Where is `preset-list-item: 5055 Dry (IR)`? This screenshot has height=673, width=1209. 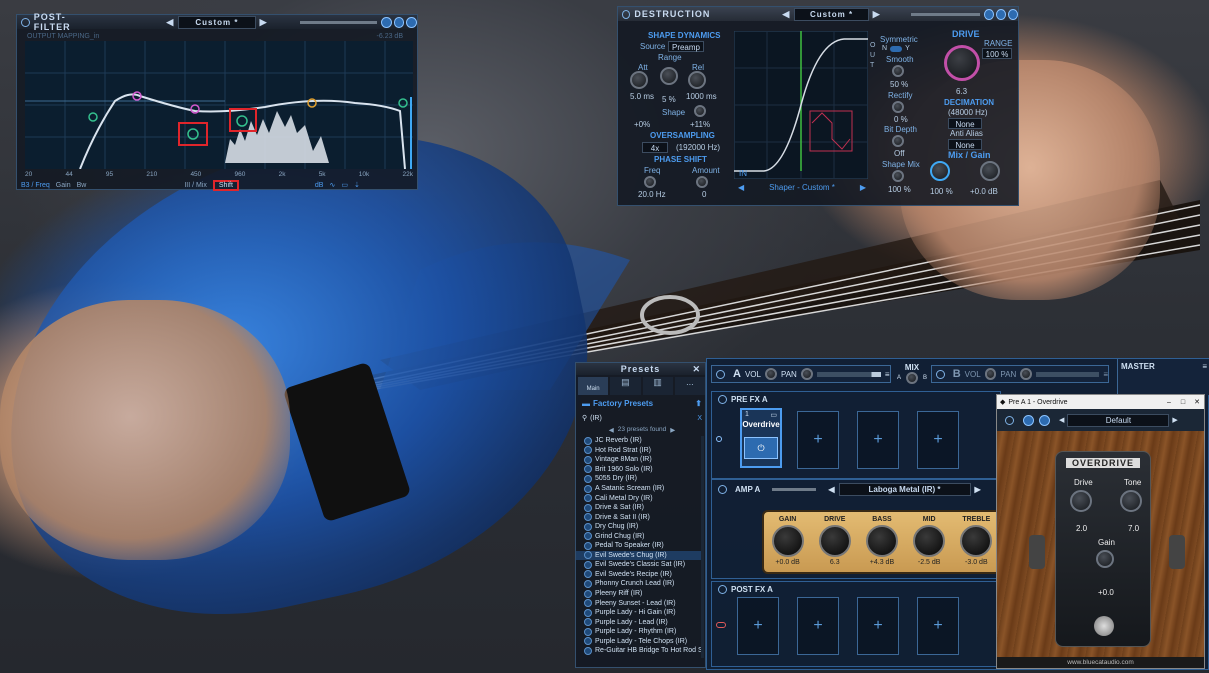
preset-list-item: 5055 Dry (IR) is located at coordinates (639, 479).